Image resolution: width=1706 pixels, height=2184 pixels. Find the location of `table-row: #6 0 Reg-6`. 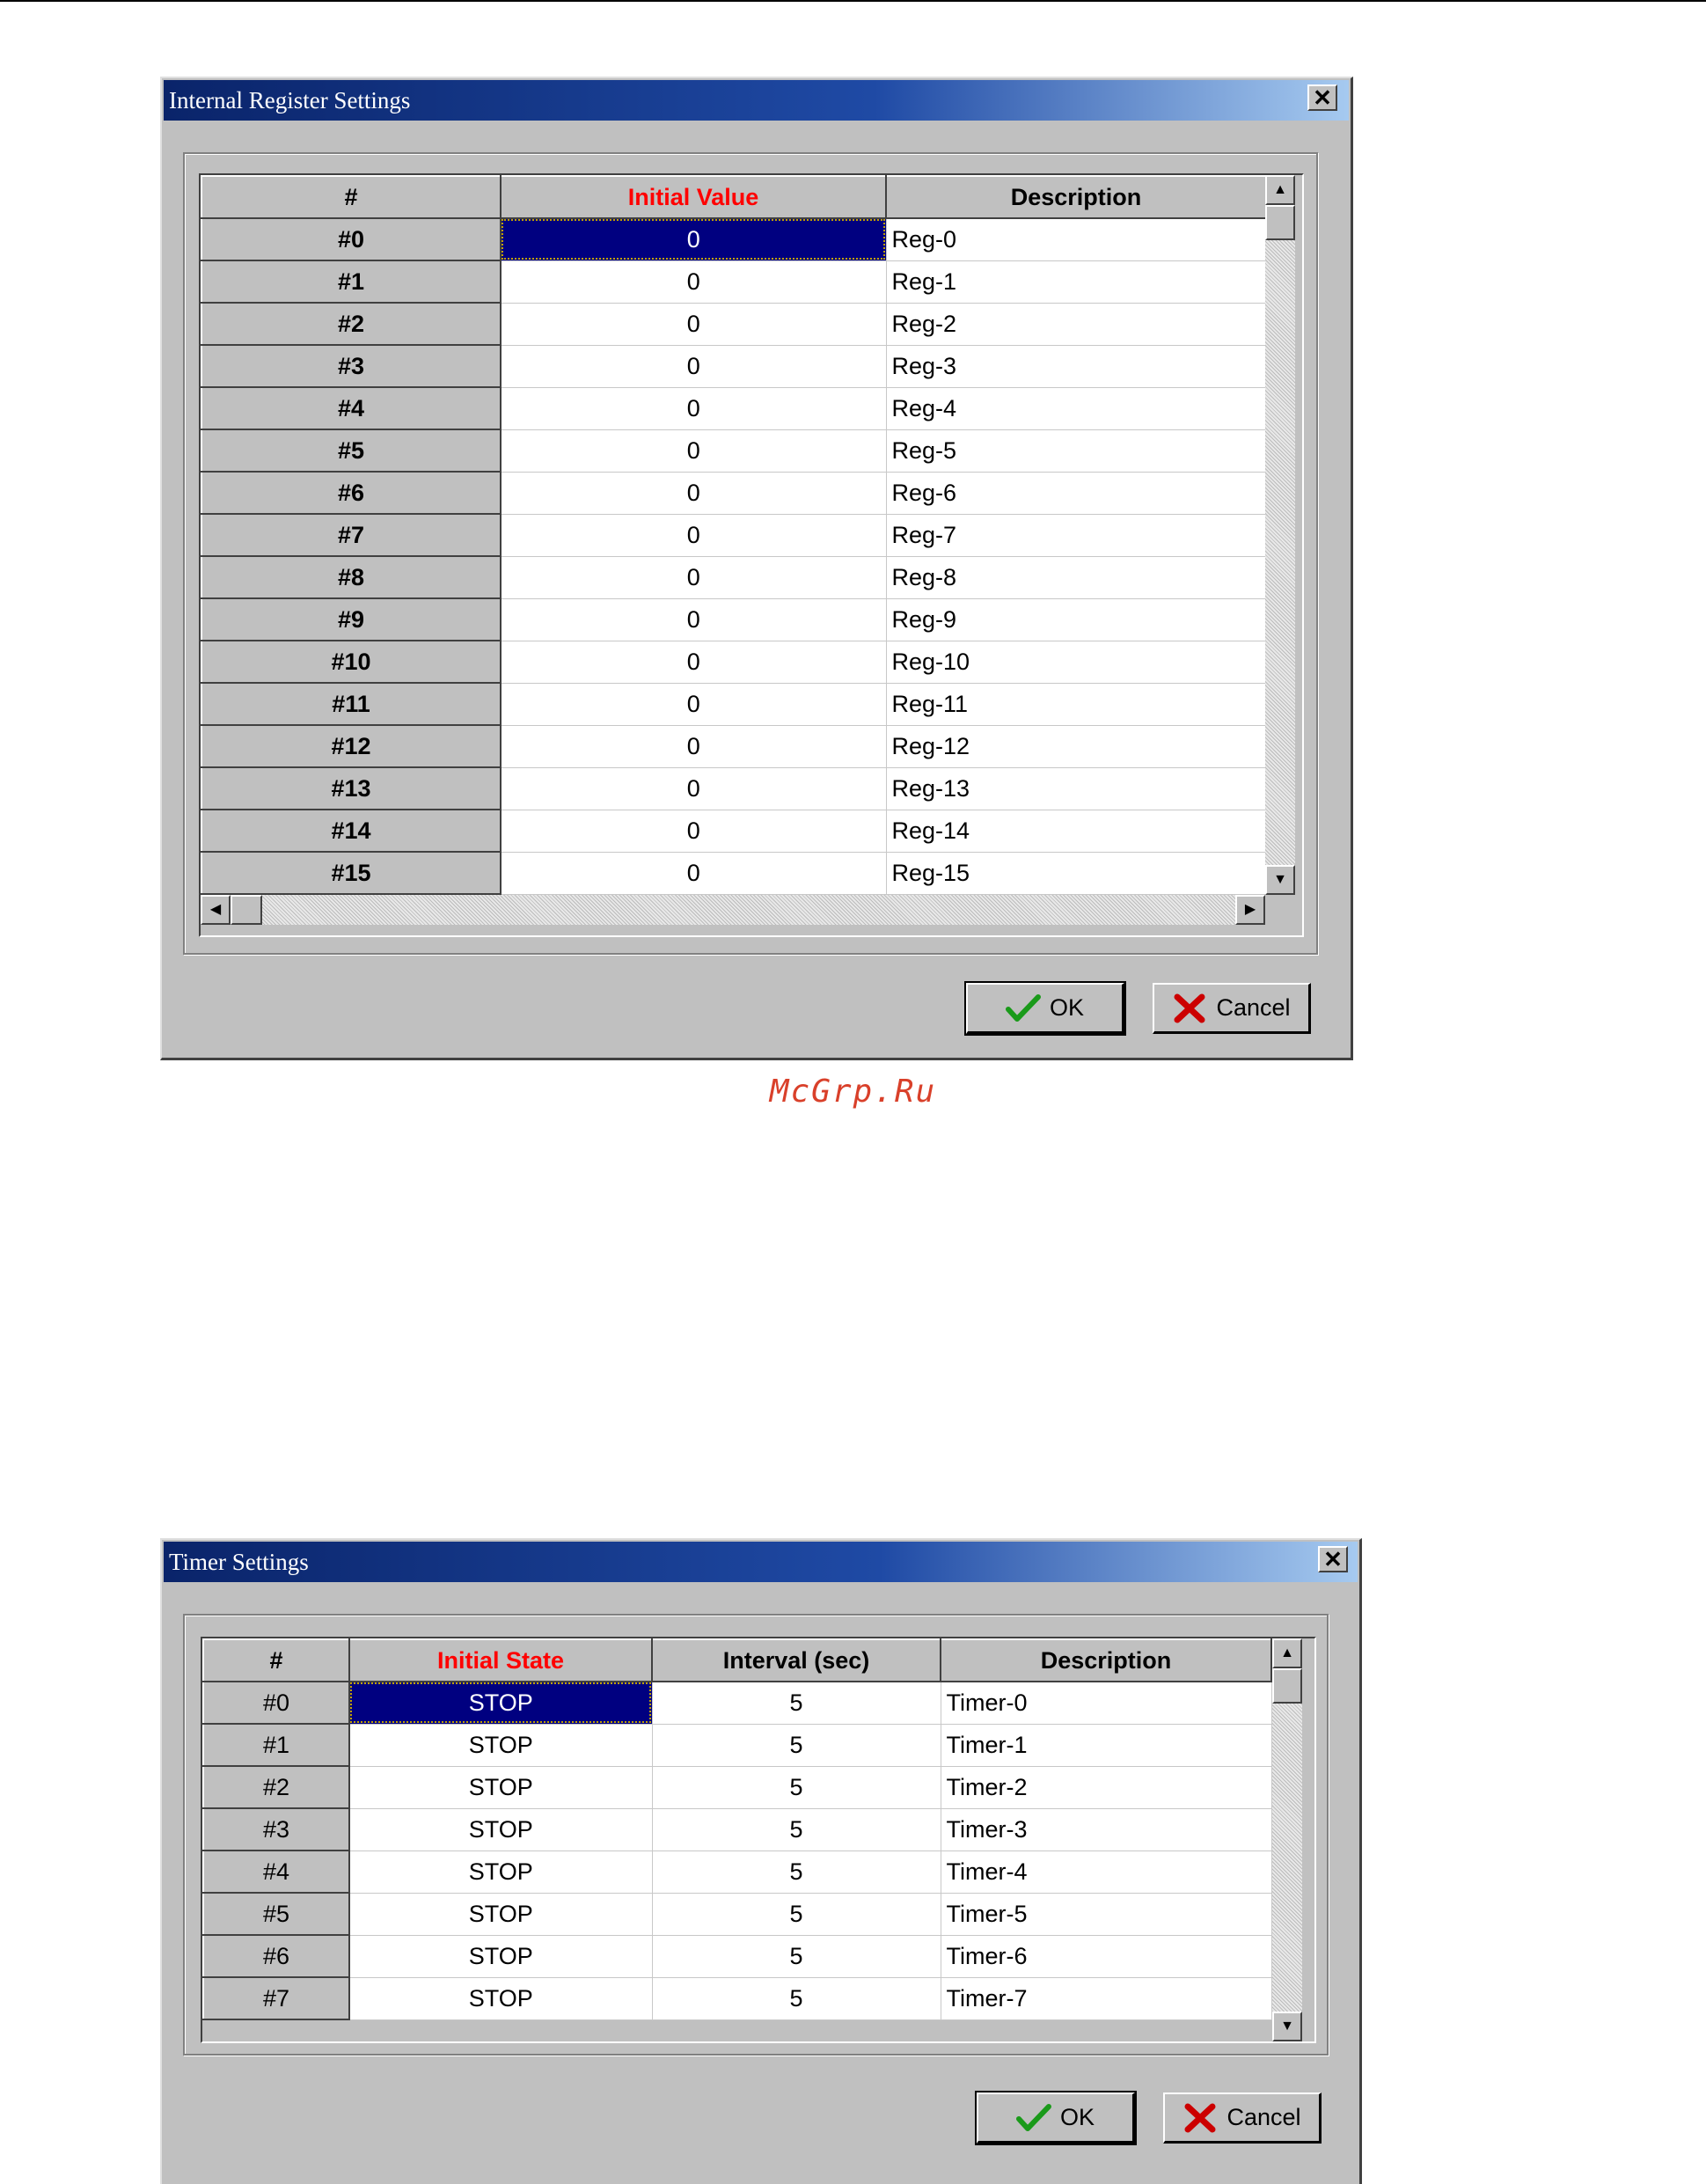

table-row: #6 0 Reg-6 is located at coordinates (734, 493).